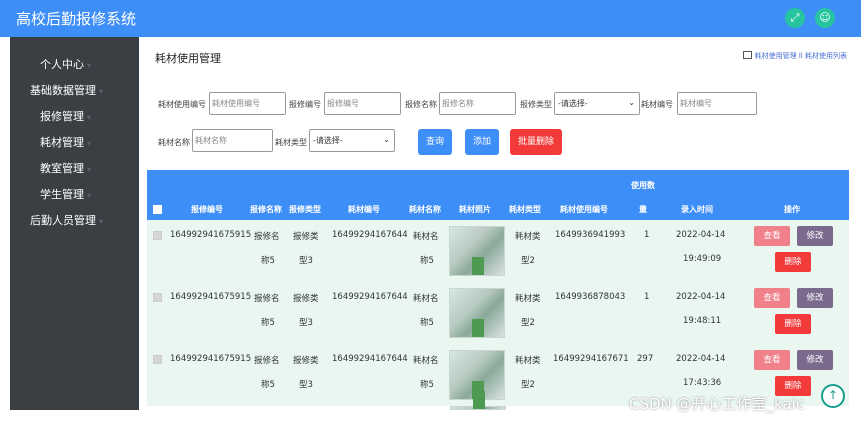  I want to click on usage-no-label: 耗材使用编号, so click(182, 104).